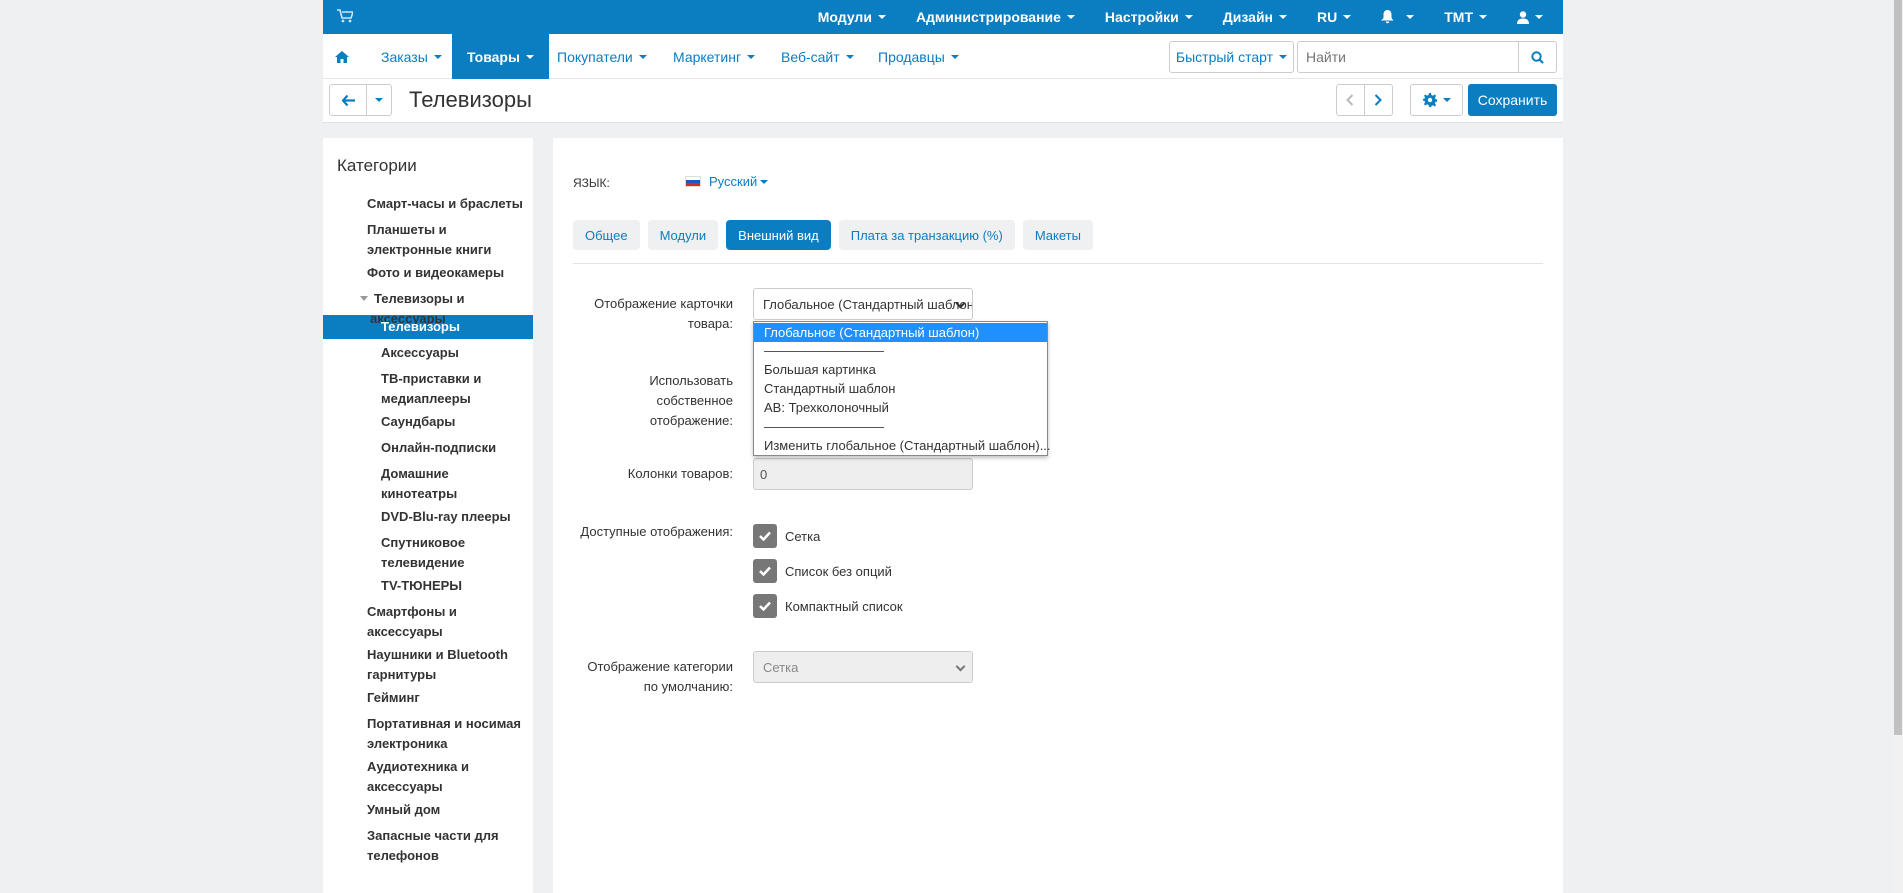  Describe the element at coordinates (656, 531) in the screenshot. I see `available-displays-label: Доступные отображения:` at that location.